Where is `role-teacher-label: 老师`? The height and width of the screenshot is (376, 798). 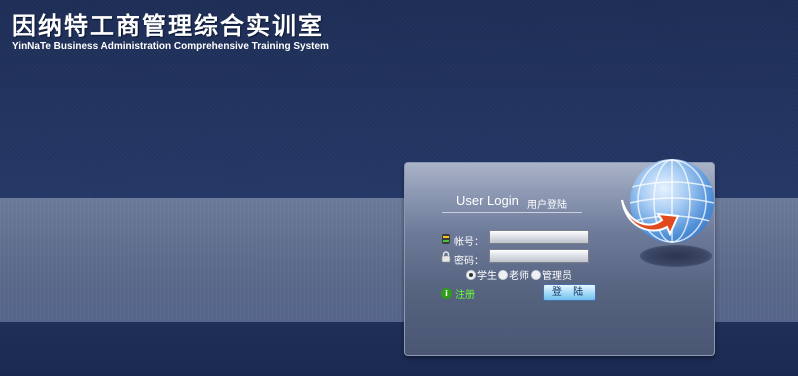
role-teacher-label: 老师 is located at coordinates (519, 276).